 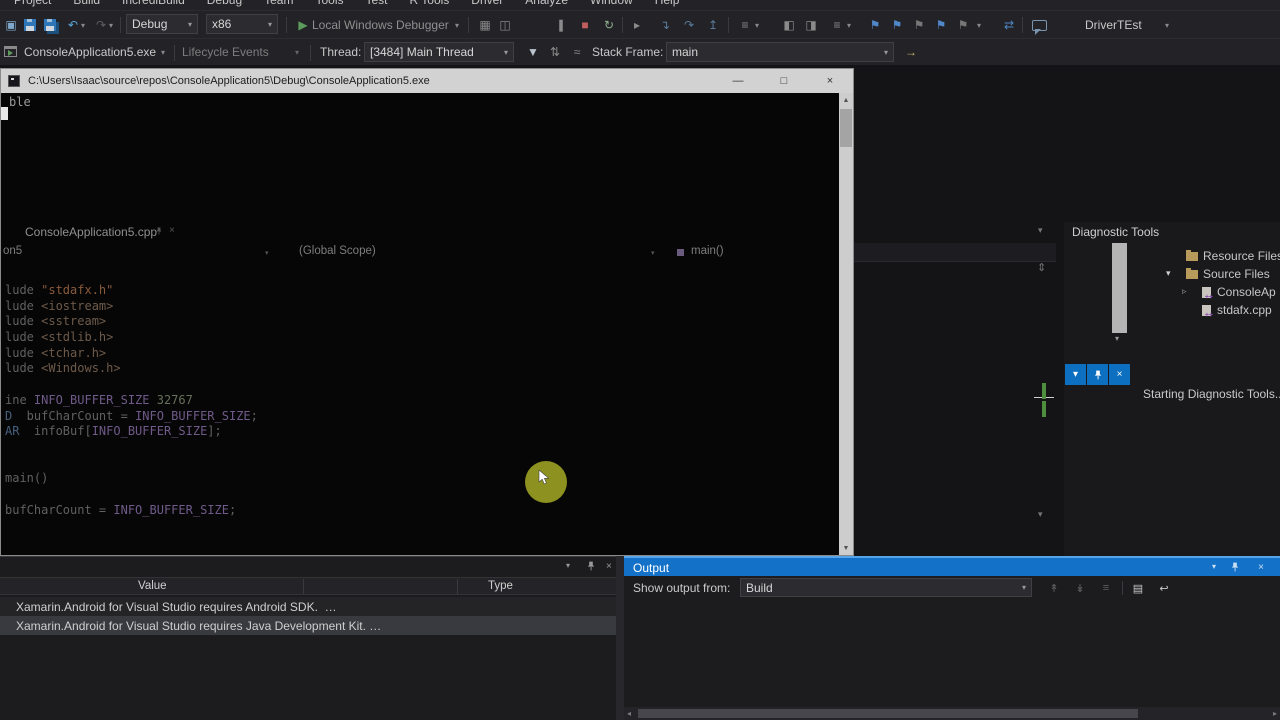 What do you see at coordinates (886, 587) in the screenshot?
I see `output-source-dropdown: Build ▾` at bounding box center [886, 587].